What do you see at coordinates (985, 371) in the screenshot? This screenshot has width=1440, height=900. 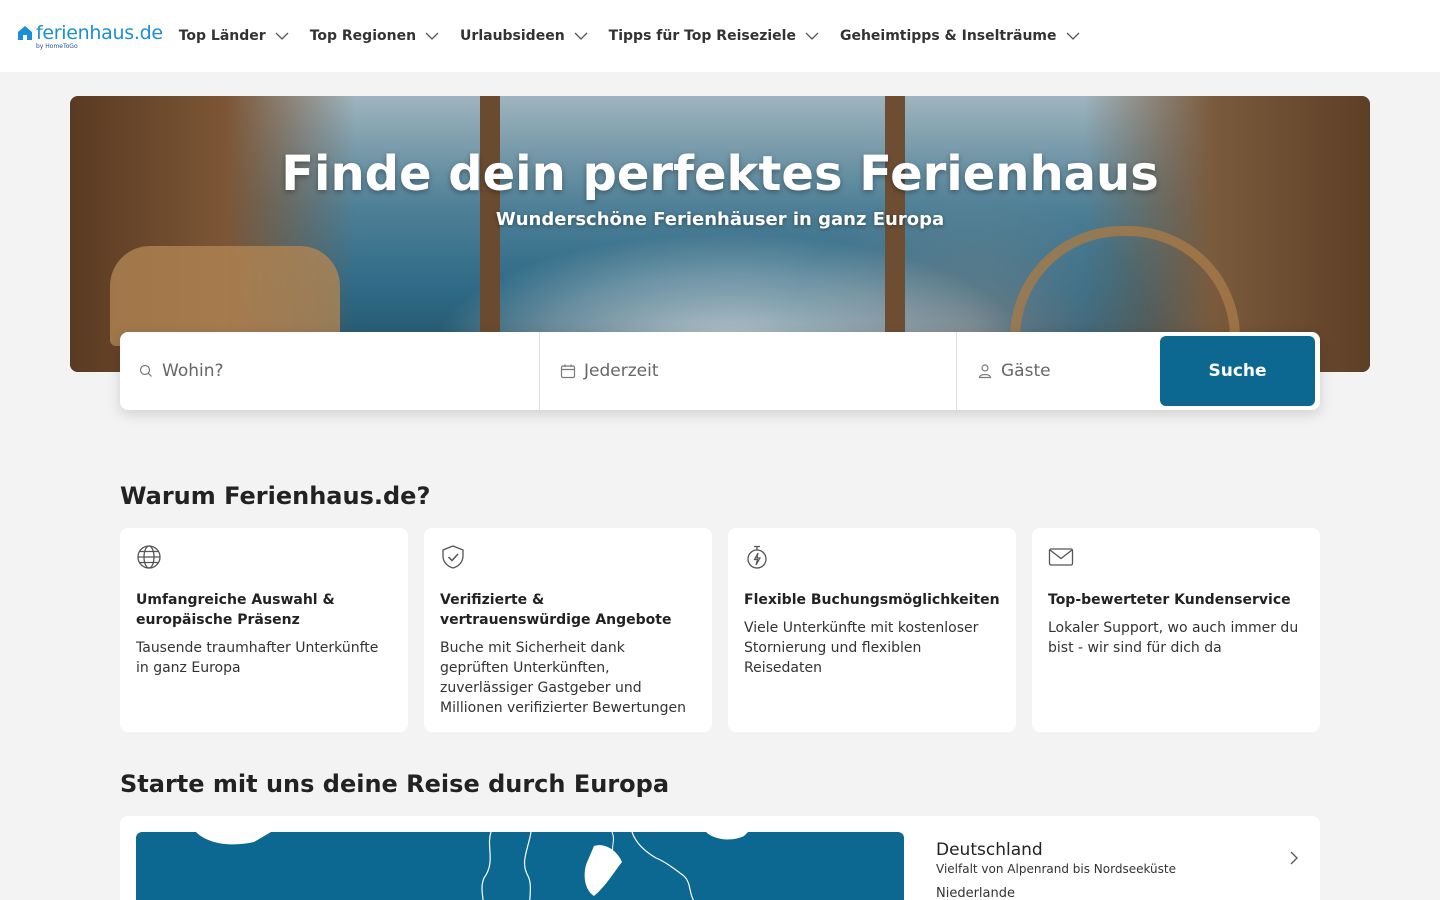 I see `person-icon` at bounding box center [985, 371].